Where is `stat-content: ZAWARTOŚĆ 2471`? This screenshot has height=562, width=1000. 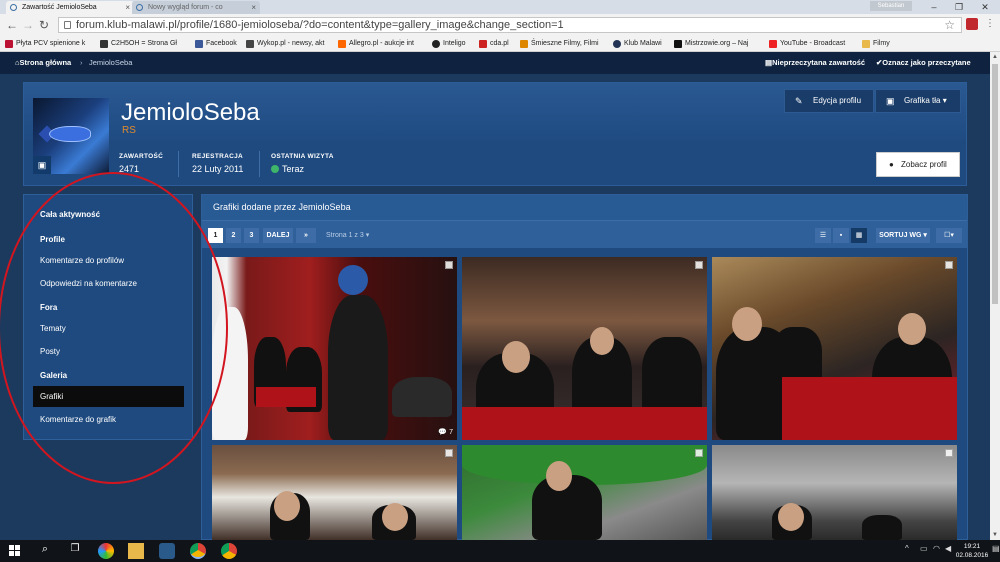 stat-content: ZAWARTOŚĆ 2471 is located at coordinates (141, 163).